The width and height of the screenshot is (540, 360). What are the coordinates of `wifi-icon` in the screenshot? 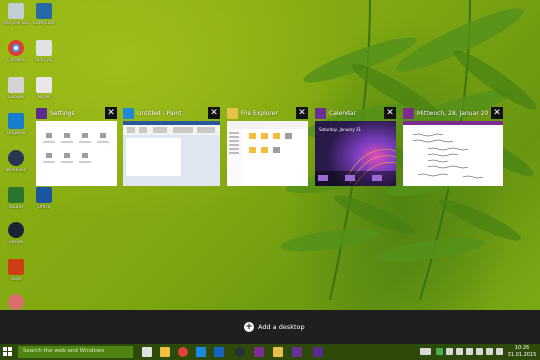 It's located at (479, 351).